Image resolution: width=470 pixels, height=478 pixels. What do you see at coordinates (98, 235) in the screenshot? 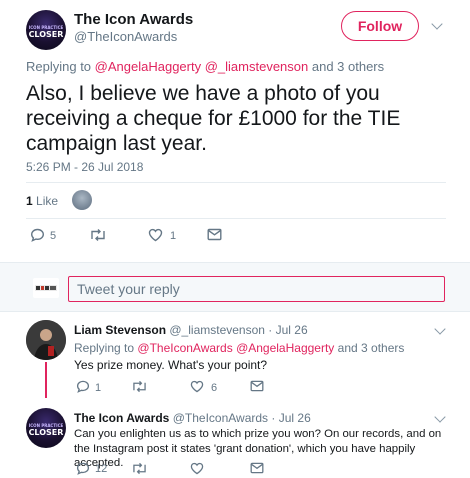
I see `retweet-icon` at bounding box center [98, 235].